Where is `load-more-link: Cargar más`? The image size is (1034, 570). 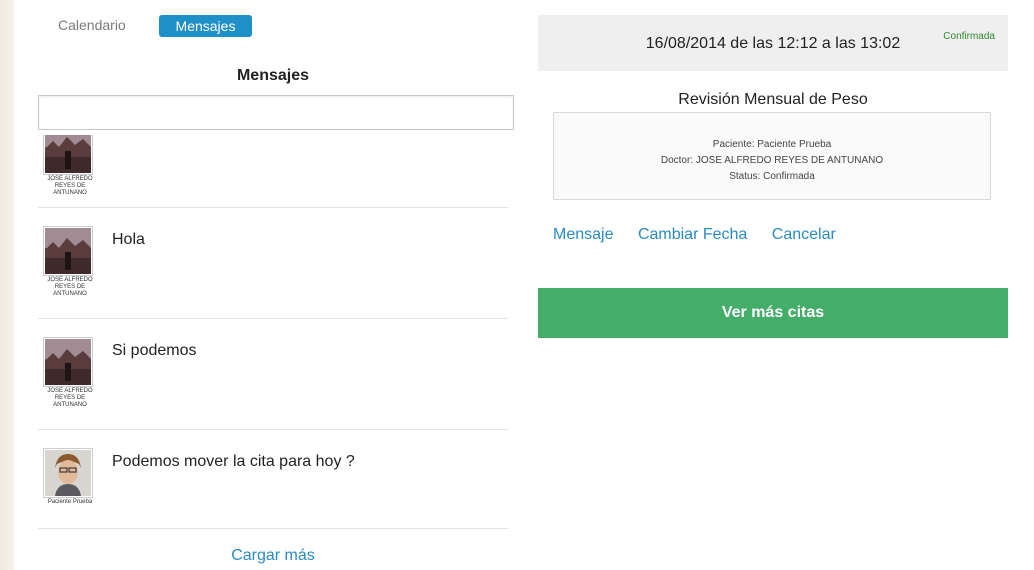
load-more-link: Cargar más is located at coordinates (273, 556).